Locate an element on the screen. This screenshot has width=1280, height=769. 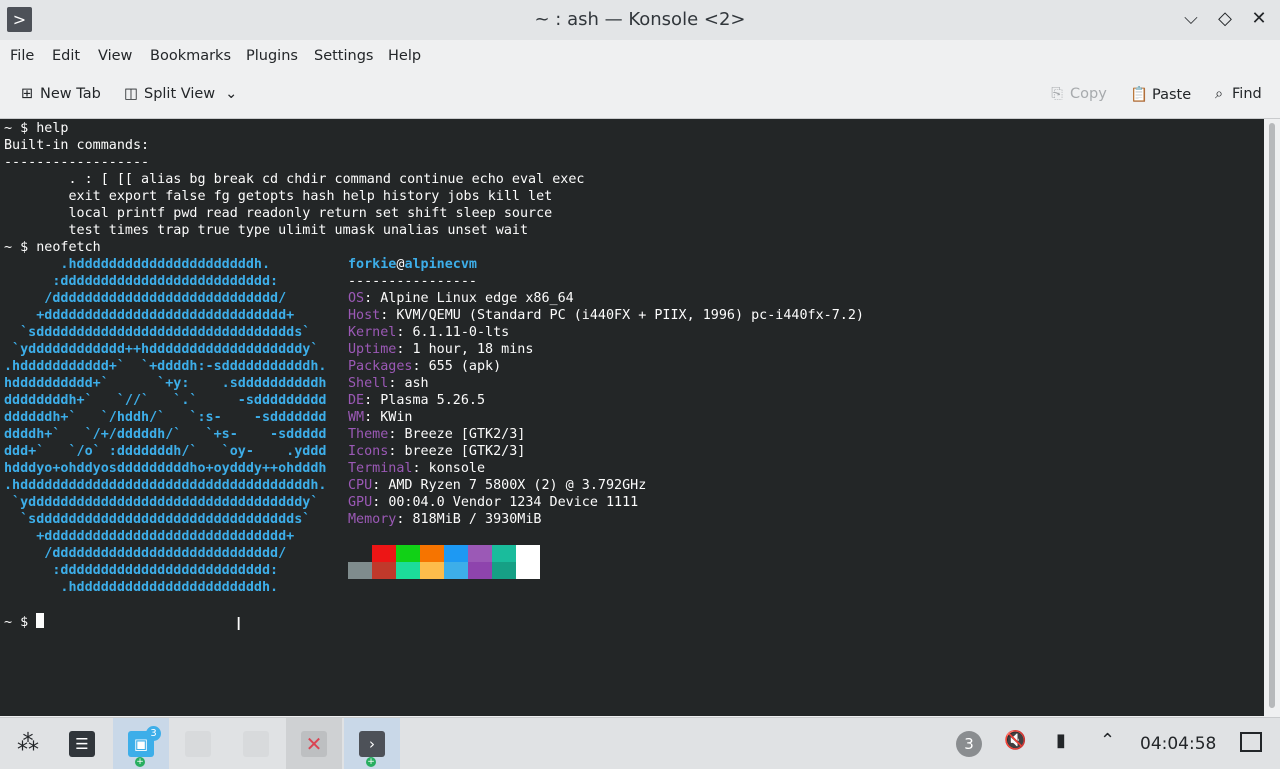
info-memory: Memory: 818MiB / 3930MiB is located at coordinates (445, 519).